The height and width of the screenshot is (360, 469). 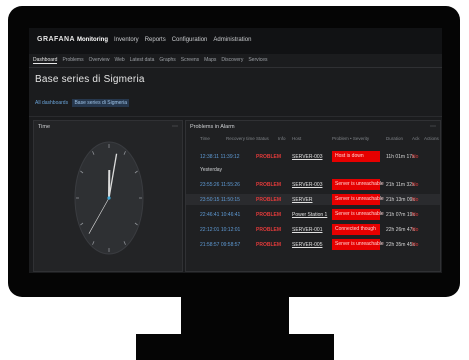 What do you see at coordinates (119, 60) in the screenshot?
I see `sub-menu-item: Web` at bounding box center [119, 60].